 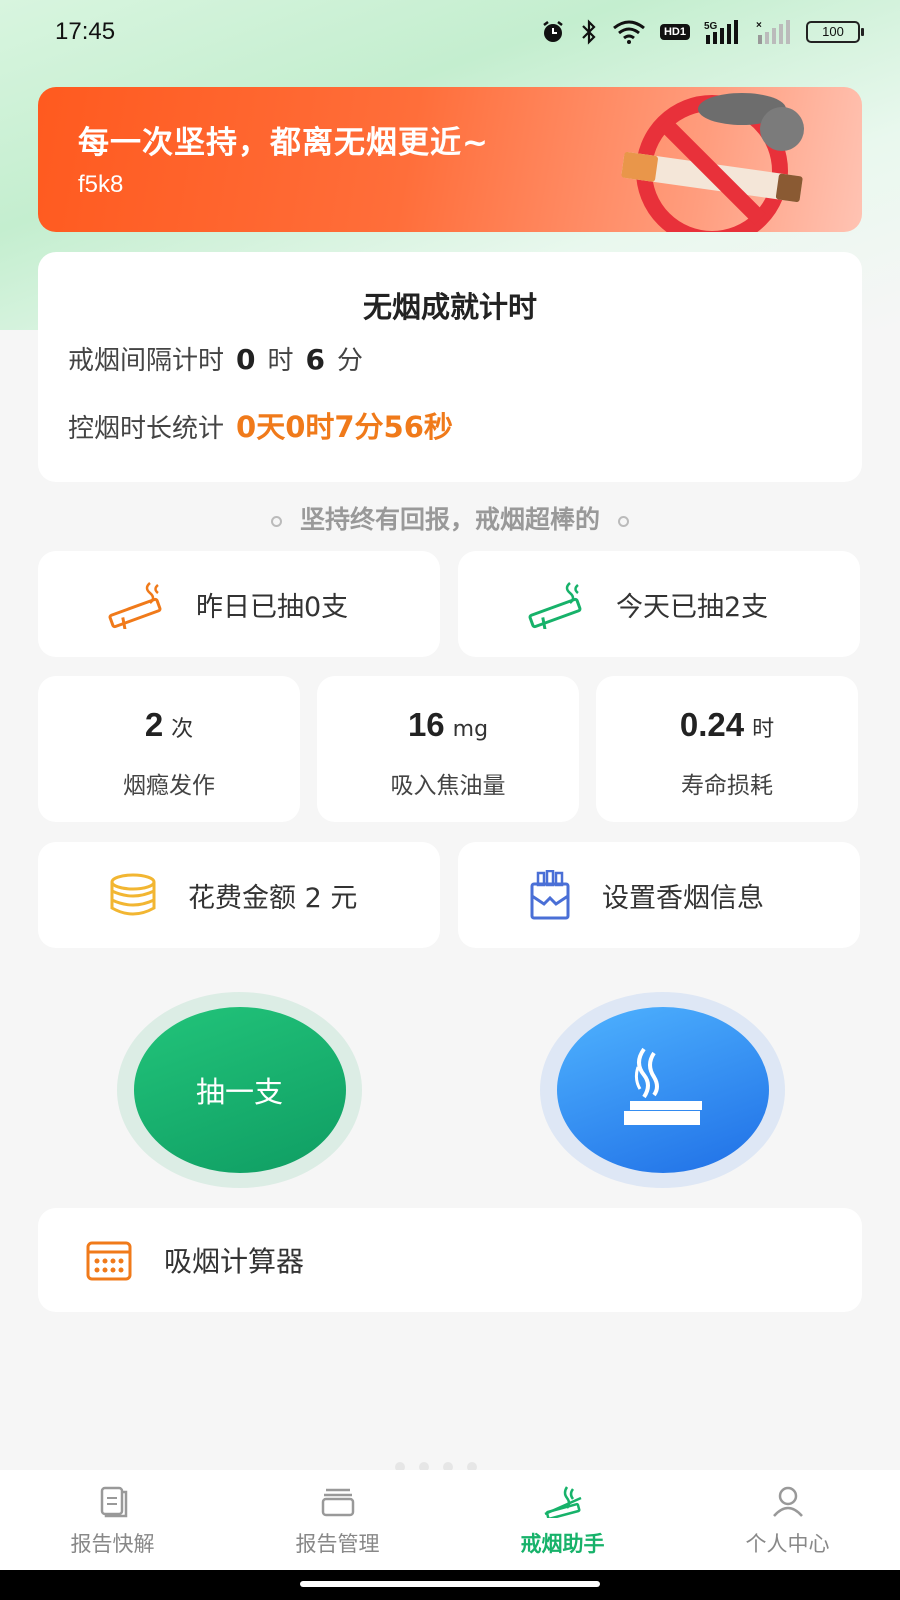 What do you see at coordinates (712, 724) in the screenshot?
I see `life-loss-number: 0.24` at bounding box center [712, 724].